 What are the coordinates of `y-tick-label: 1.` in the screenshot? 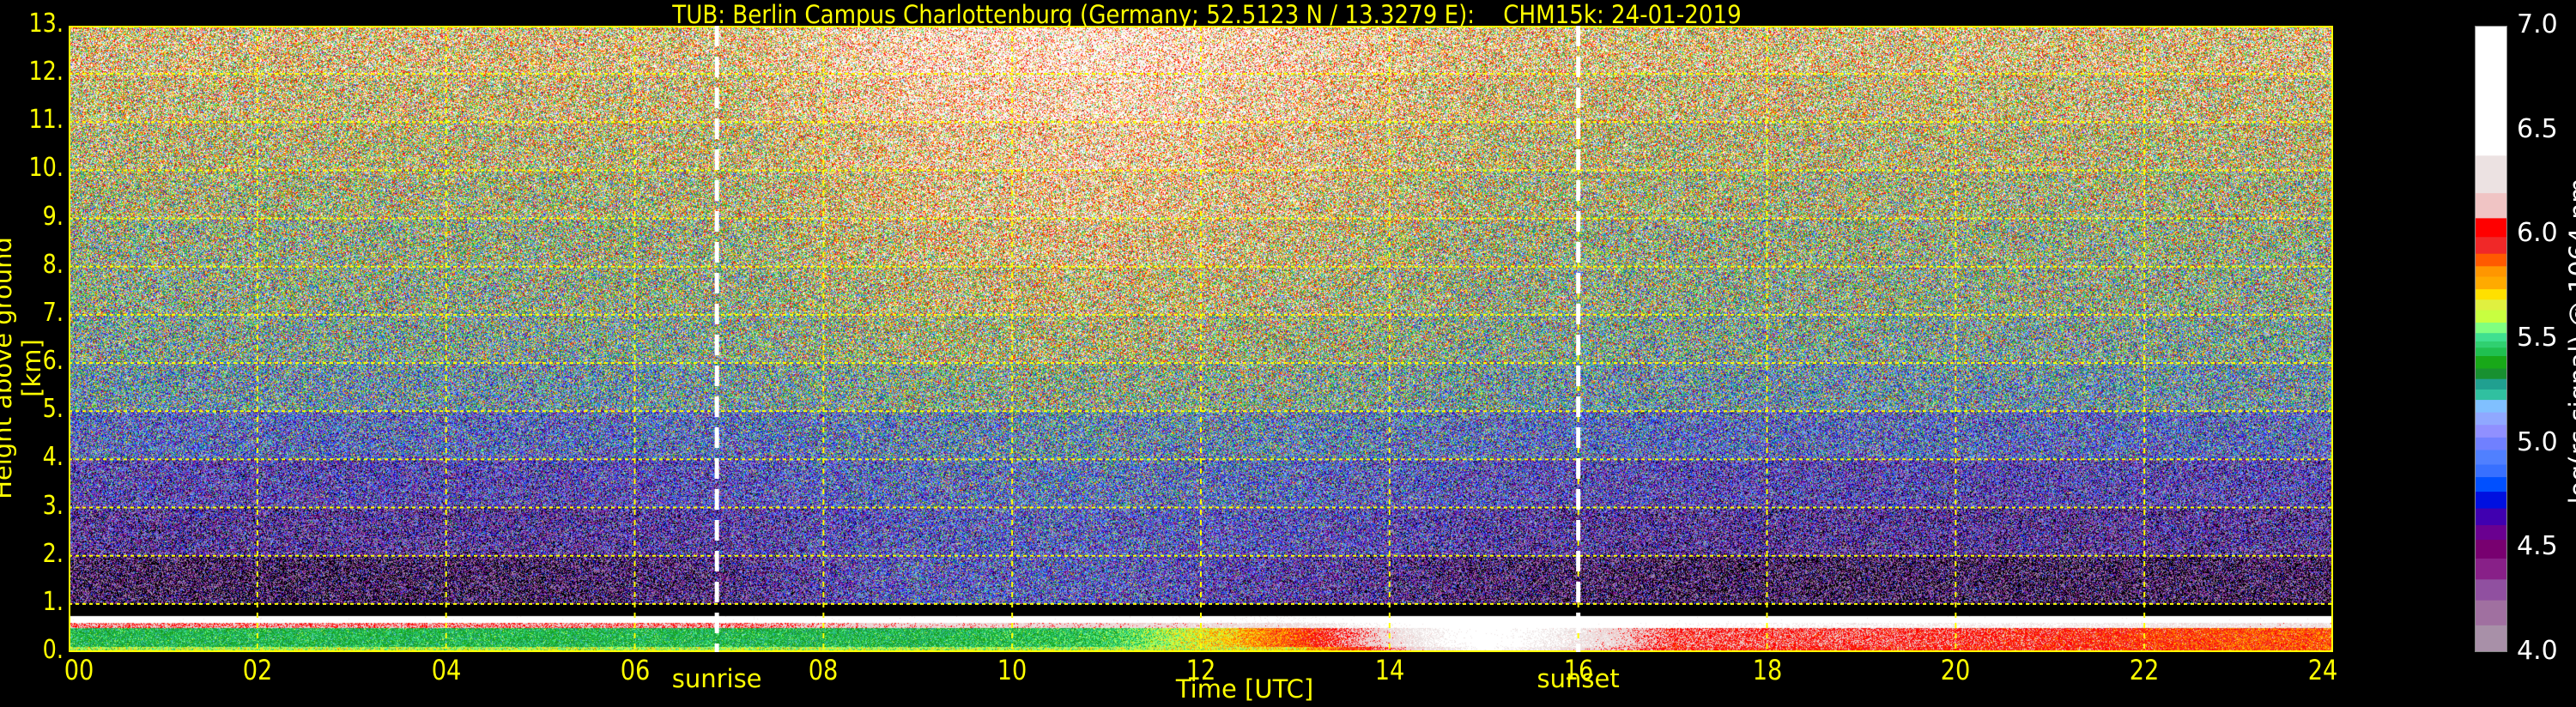 It's located at (53, 601).